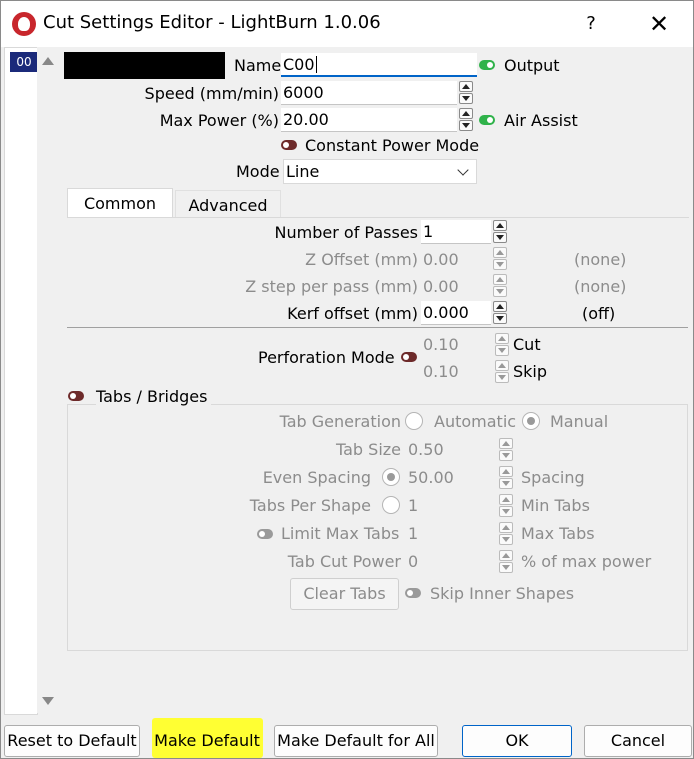  I want to click on tabs-bridges-toggle, so click(76, 396).